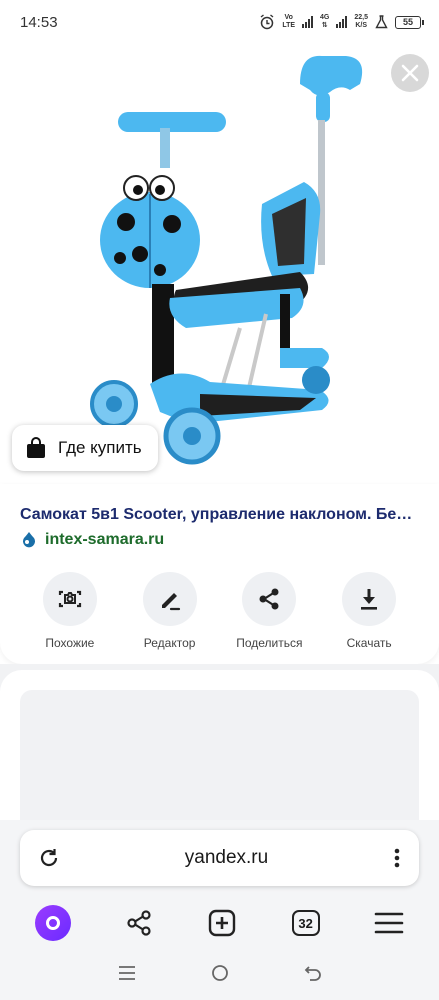  I want to click on download-button-circle, so click(369, 599).